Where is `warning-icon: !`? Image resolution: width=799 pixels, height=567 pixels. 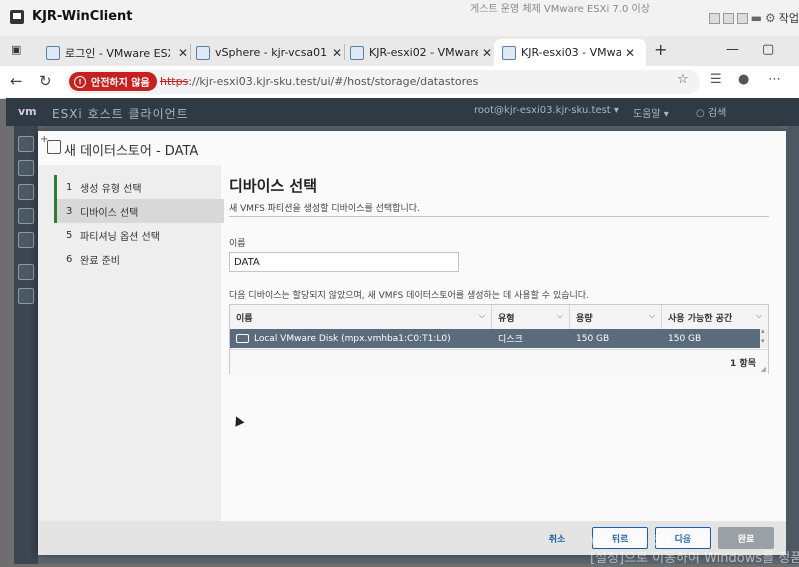
warning-icon: ! is located at coordinates (80, 81).